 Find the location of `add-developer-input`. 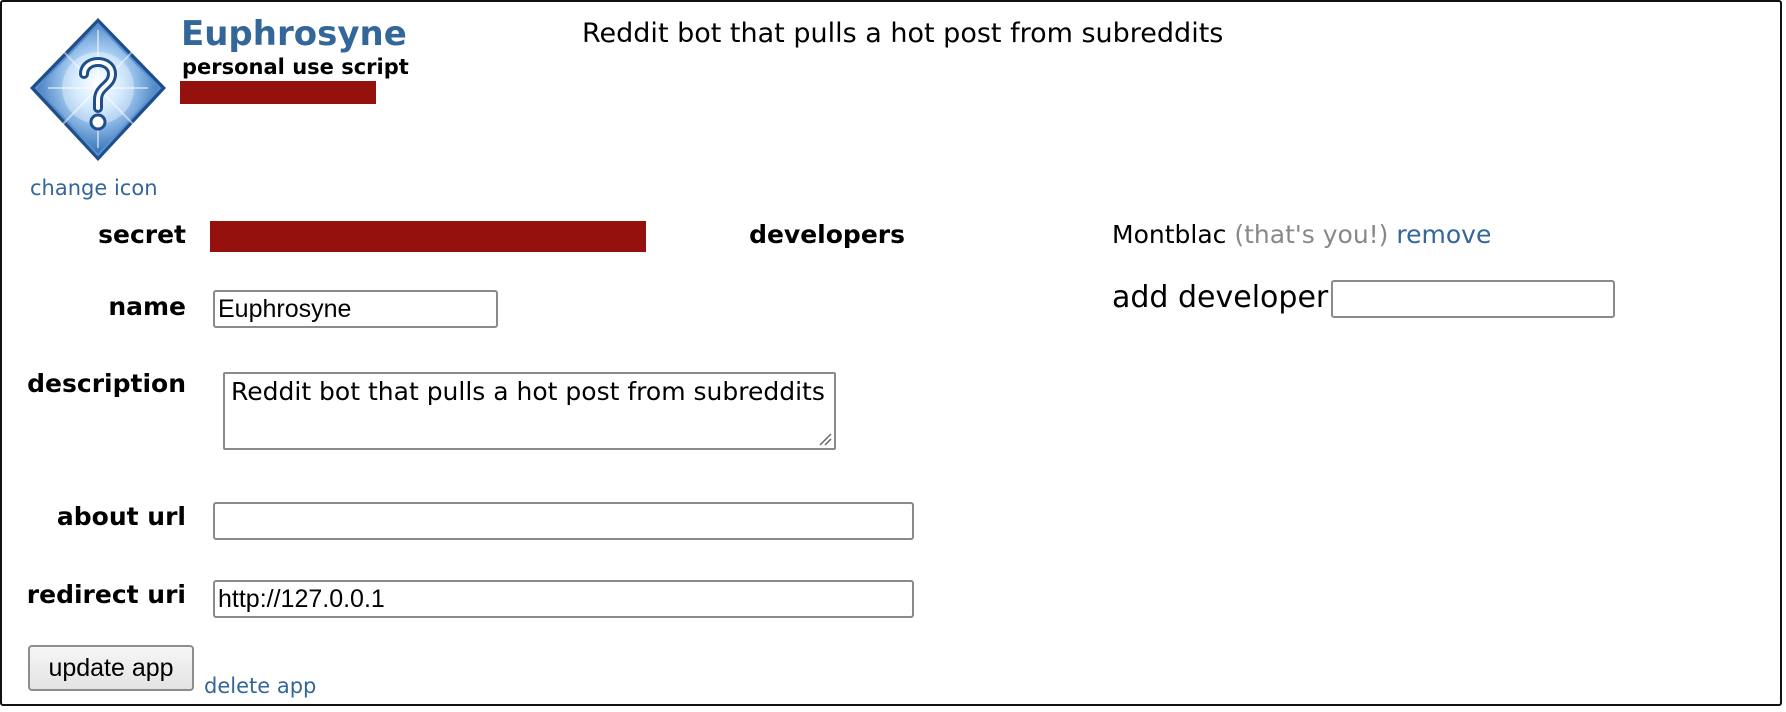

add-developer-input is located at coordinates (1473, 299).